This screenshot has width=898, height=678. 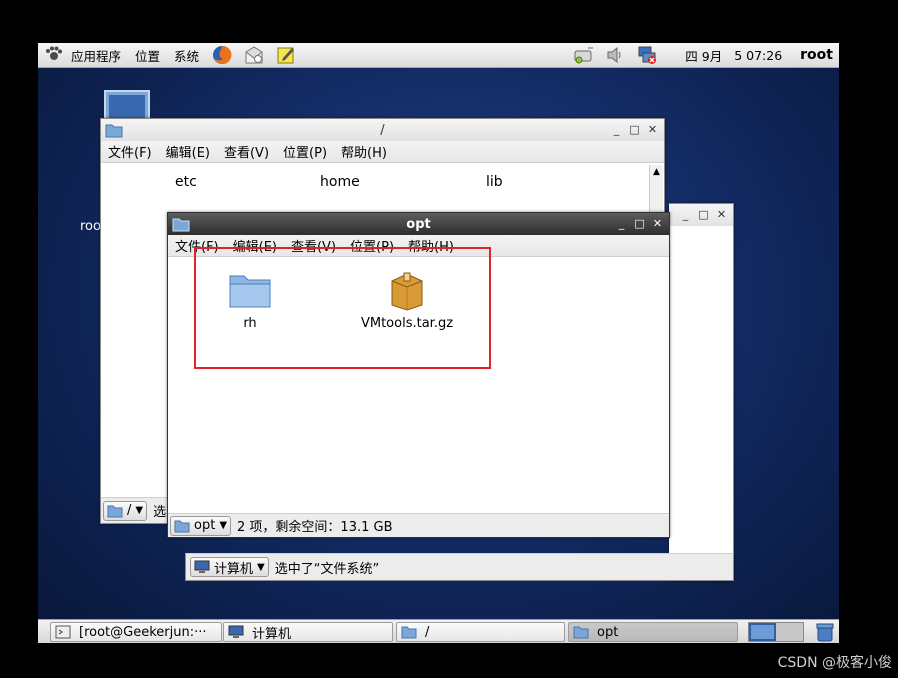 What do you see at coordinates (480, 632) in the screenshot?
I see `taskbar-filesystem: /` at bounding box center [480, 632].